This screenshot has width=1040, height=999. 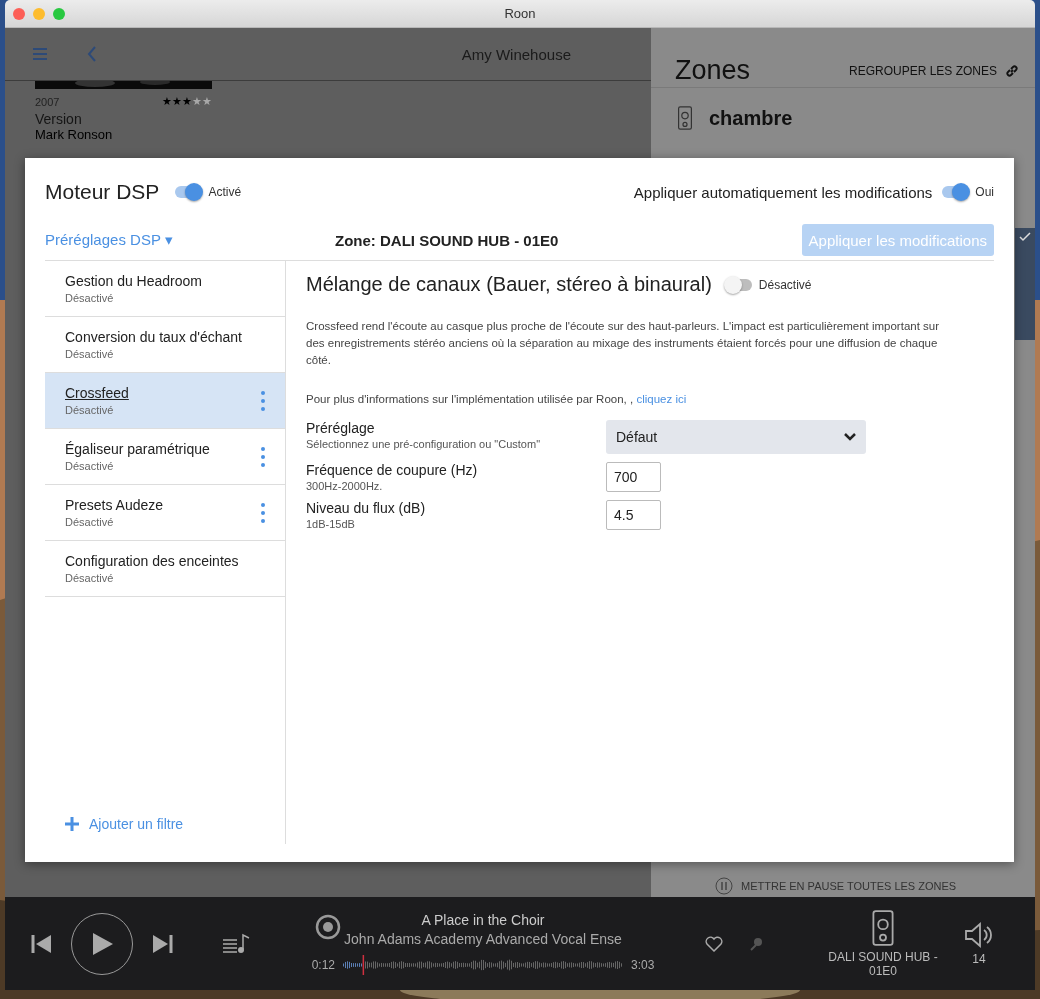 What do you see at coordinates (714, 943) in the screenshot?
I see `heart-icon` at bounding box center [714, 943].